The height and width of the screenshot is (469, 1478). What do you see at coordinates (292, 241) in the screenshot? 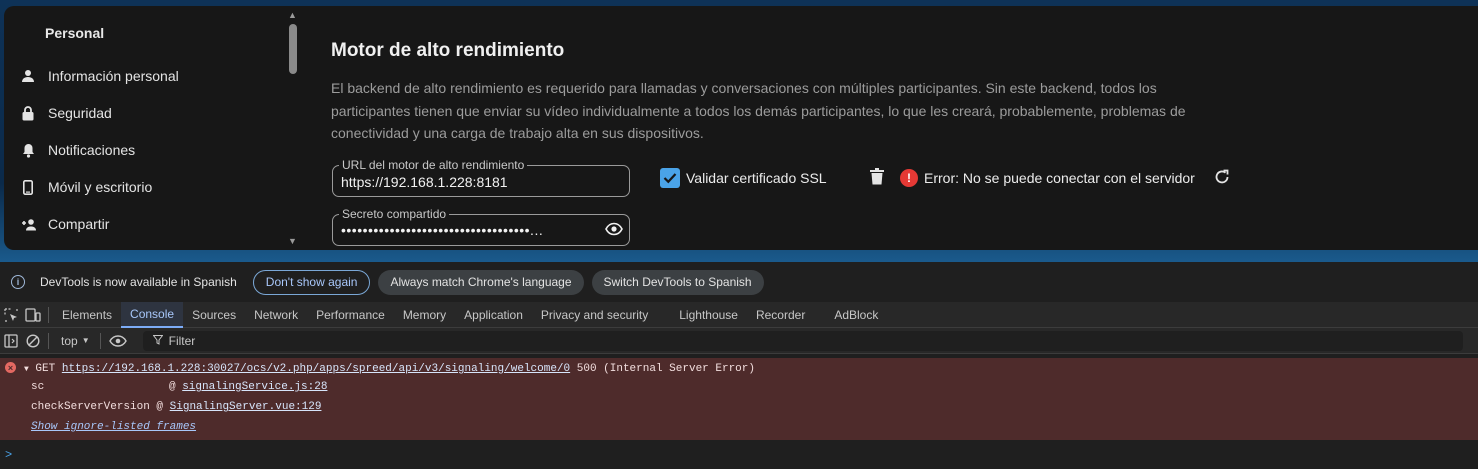
I see `scroll-down-arrow-icon: ▼` at bounding box center [292, 241].